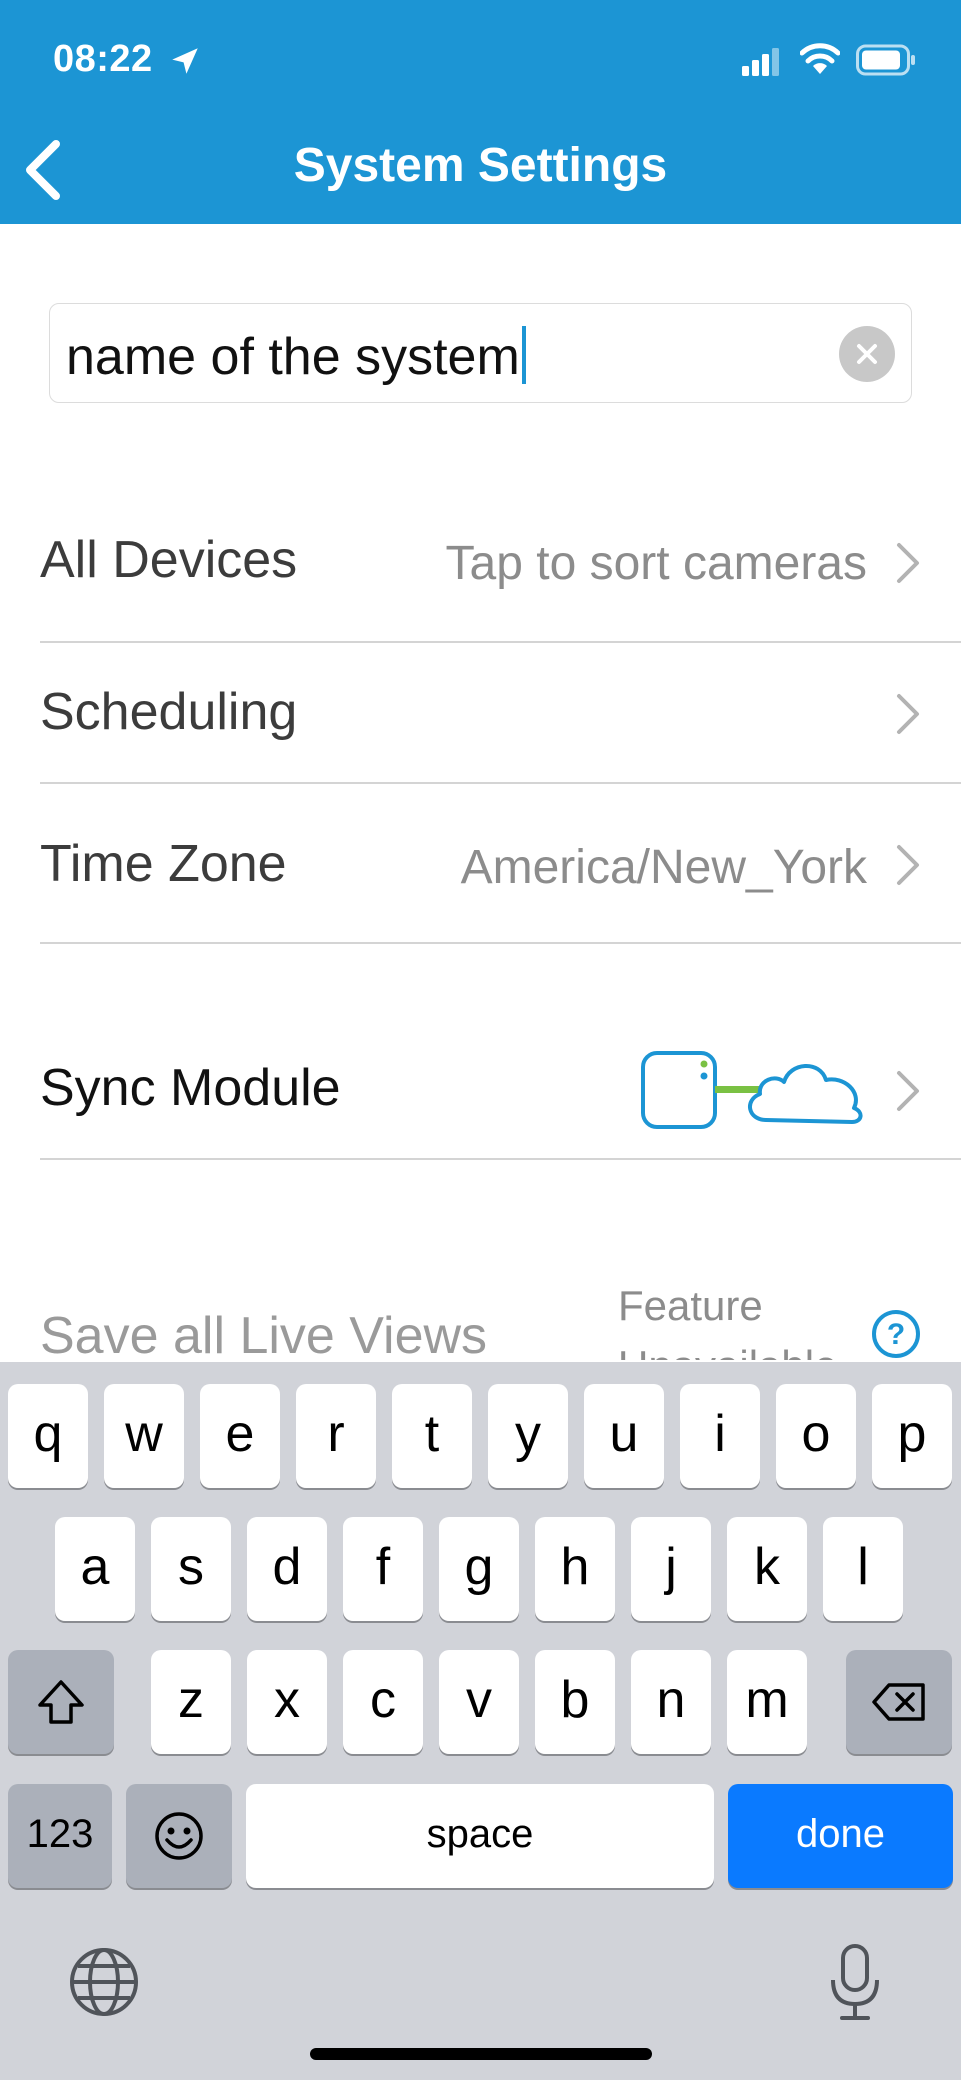 The height and width of the screenshot is (2080, 961). What do you see at coordinates (479, 1569) in the screenshot?
I see `key-g: g` at bounding box center [479, 1569].